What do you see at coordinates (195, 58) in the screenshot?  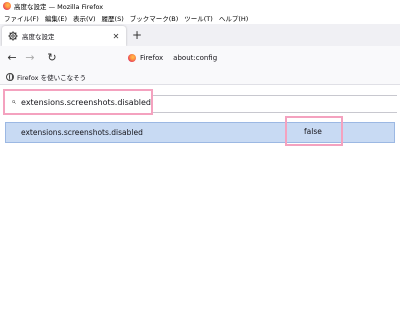 I see `url-text: about:config` at bounding box center [195, 58].